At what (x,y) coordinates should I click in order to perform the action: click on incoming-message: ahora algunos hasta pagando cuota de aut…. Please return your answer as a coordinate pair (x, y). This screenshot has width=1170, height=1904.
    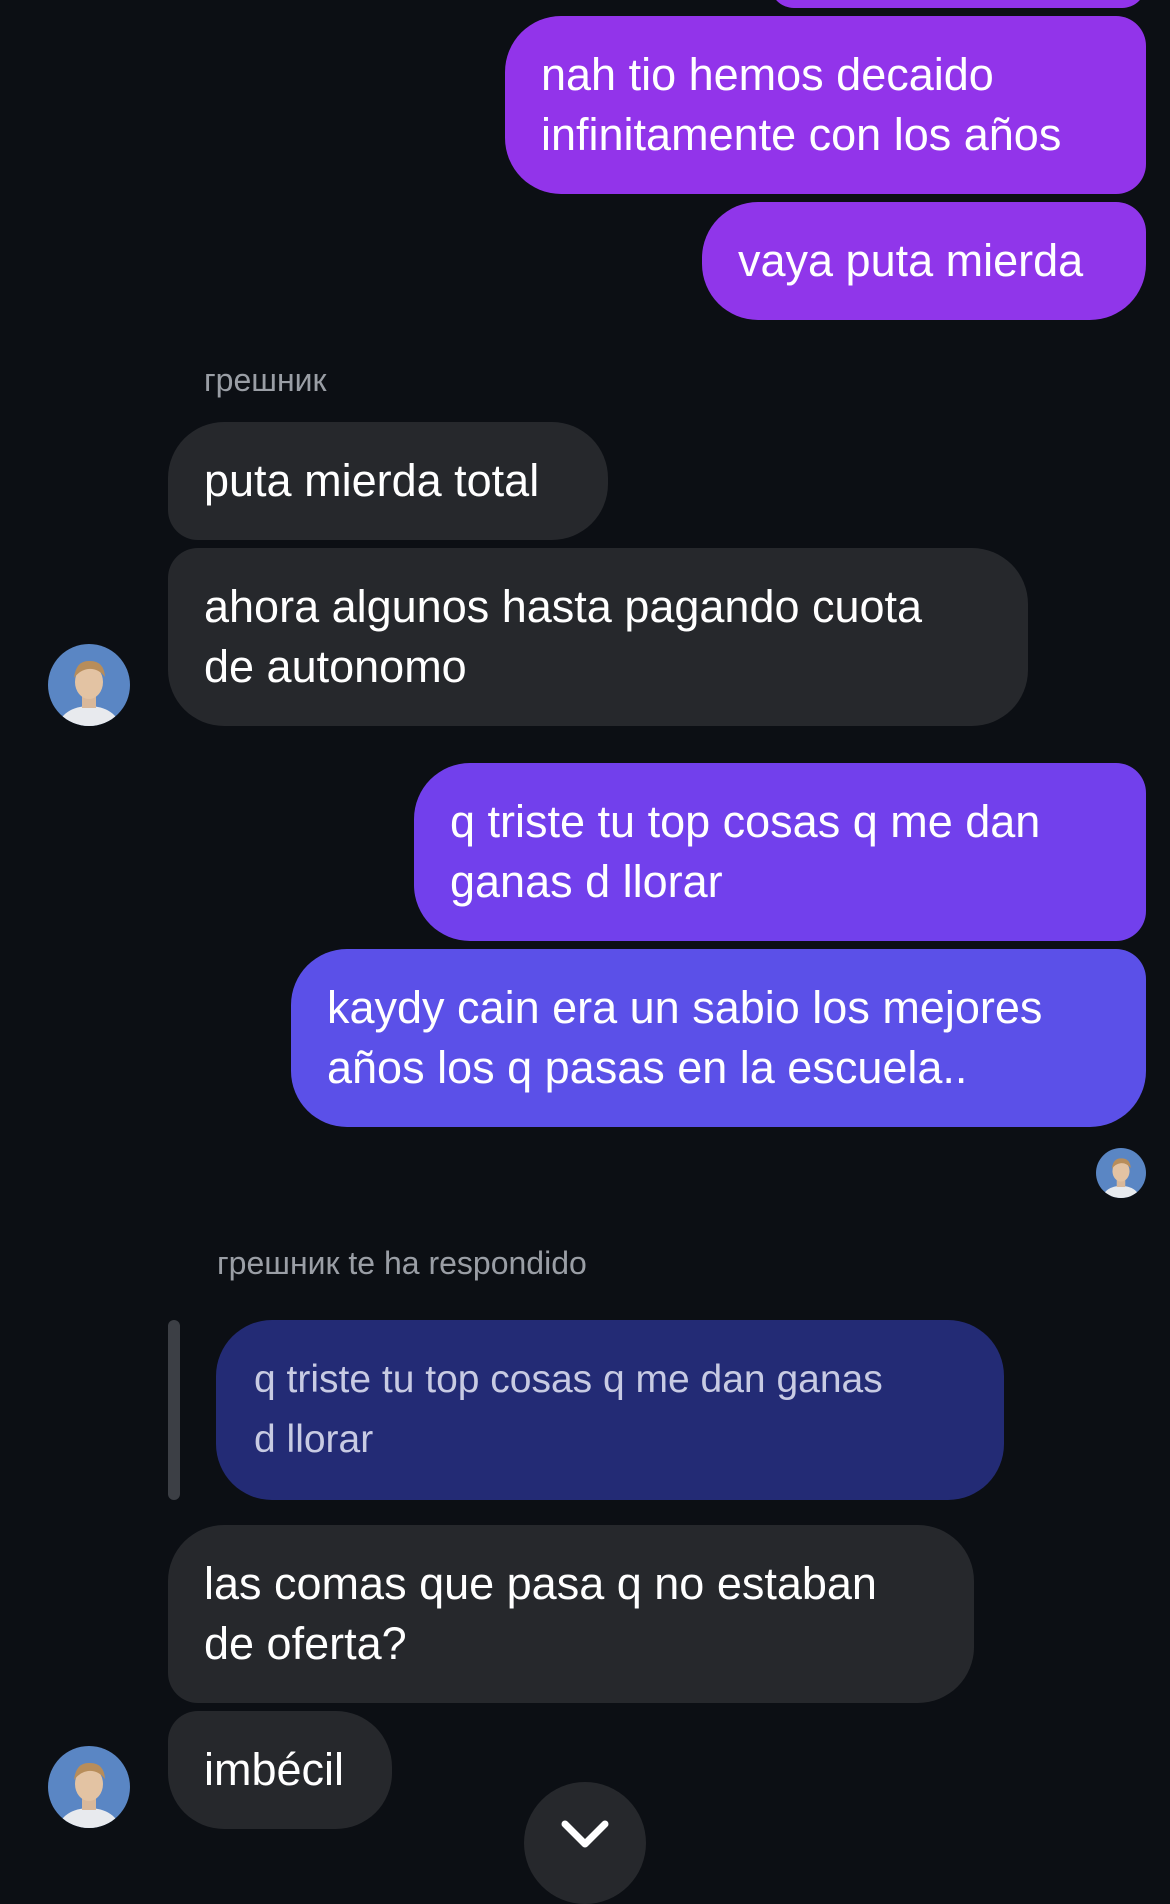
    Looking at the image, I should click on (598, 637).